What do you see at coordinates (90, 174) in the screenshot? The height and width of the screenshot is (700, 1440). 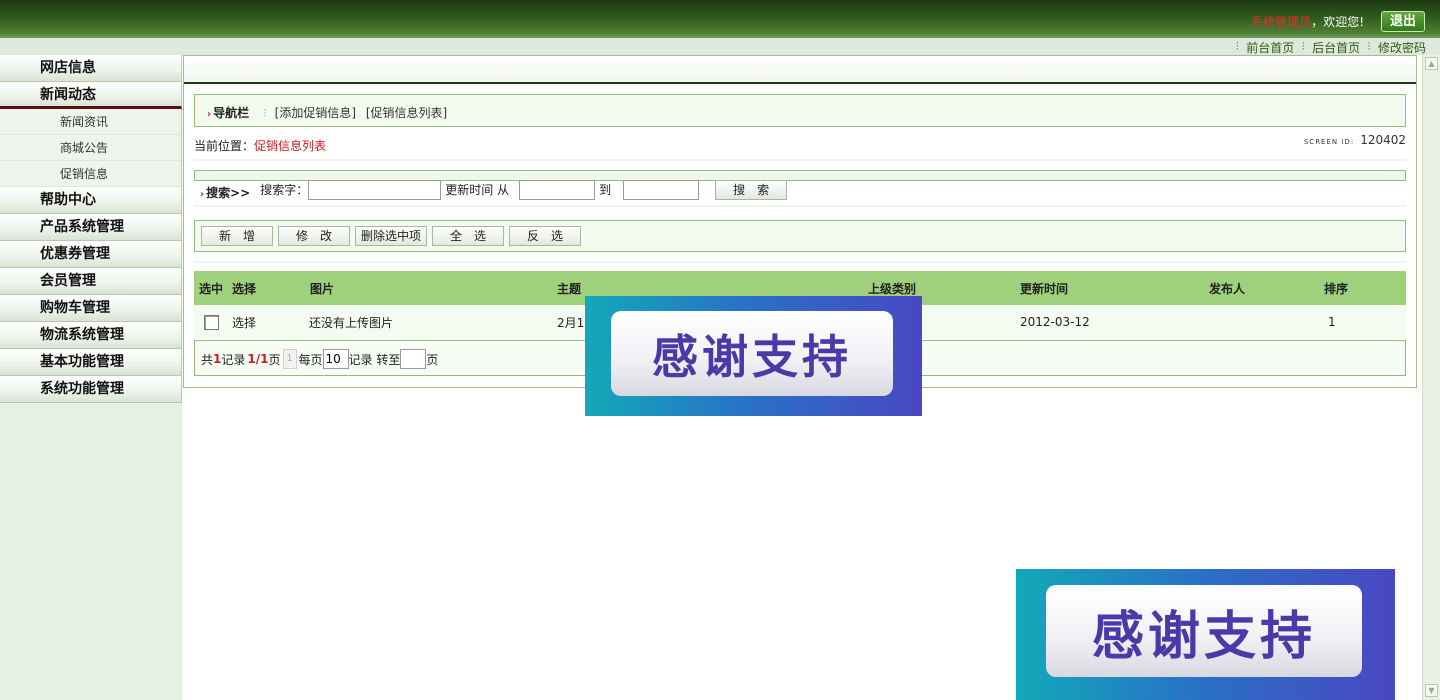 I see `sidebar-subitem-promotion: 促销信息` at bounding box center [90, 174].